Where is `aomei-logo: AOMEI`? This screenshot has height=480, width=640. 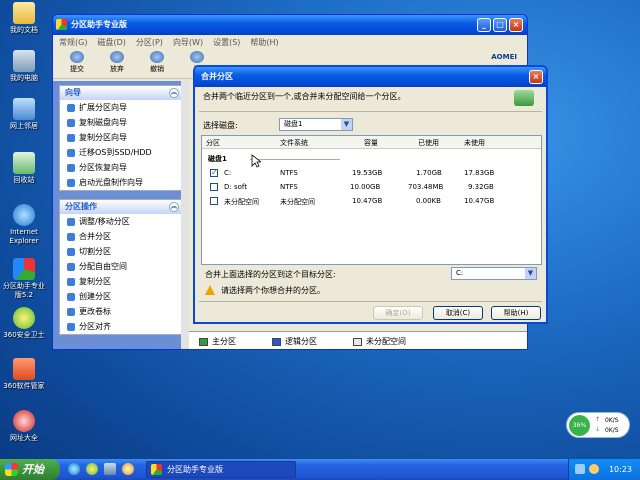 aomei-logo: AOMEI is located at coordinates (504, 57).